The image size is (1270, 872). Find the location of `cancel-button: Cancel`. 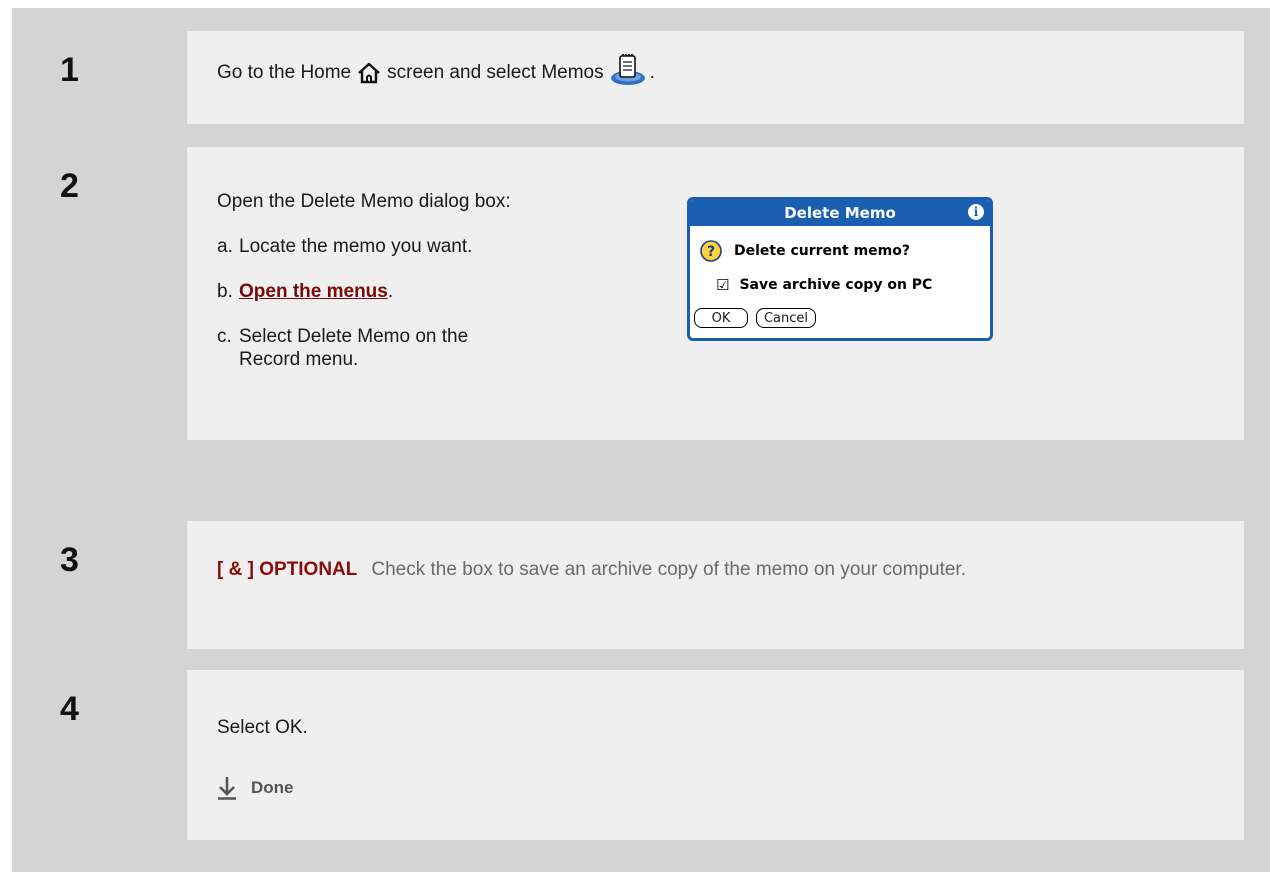

cancel-button: Cancel is located at coordinates (786, 318).